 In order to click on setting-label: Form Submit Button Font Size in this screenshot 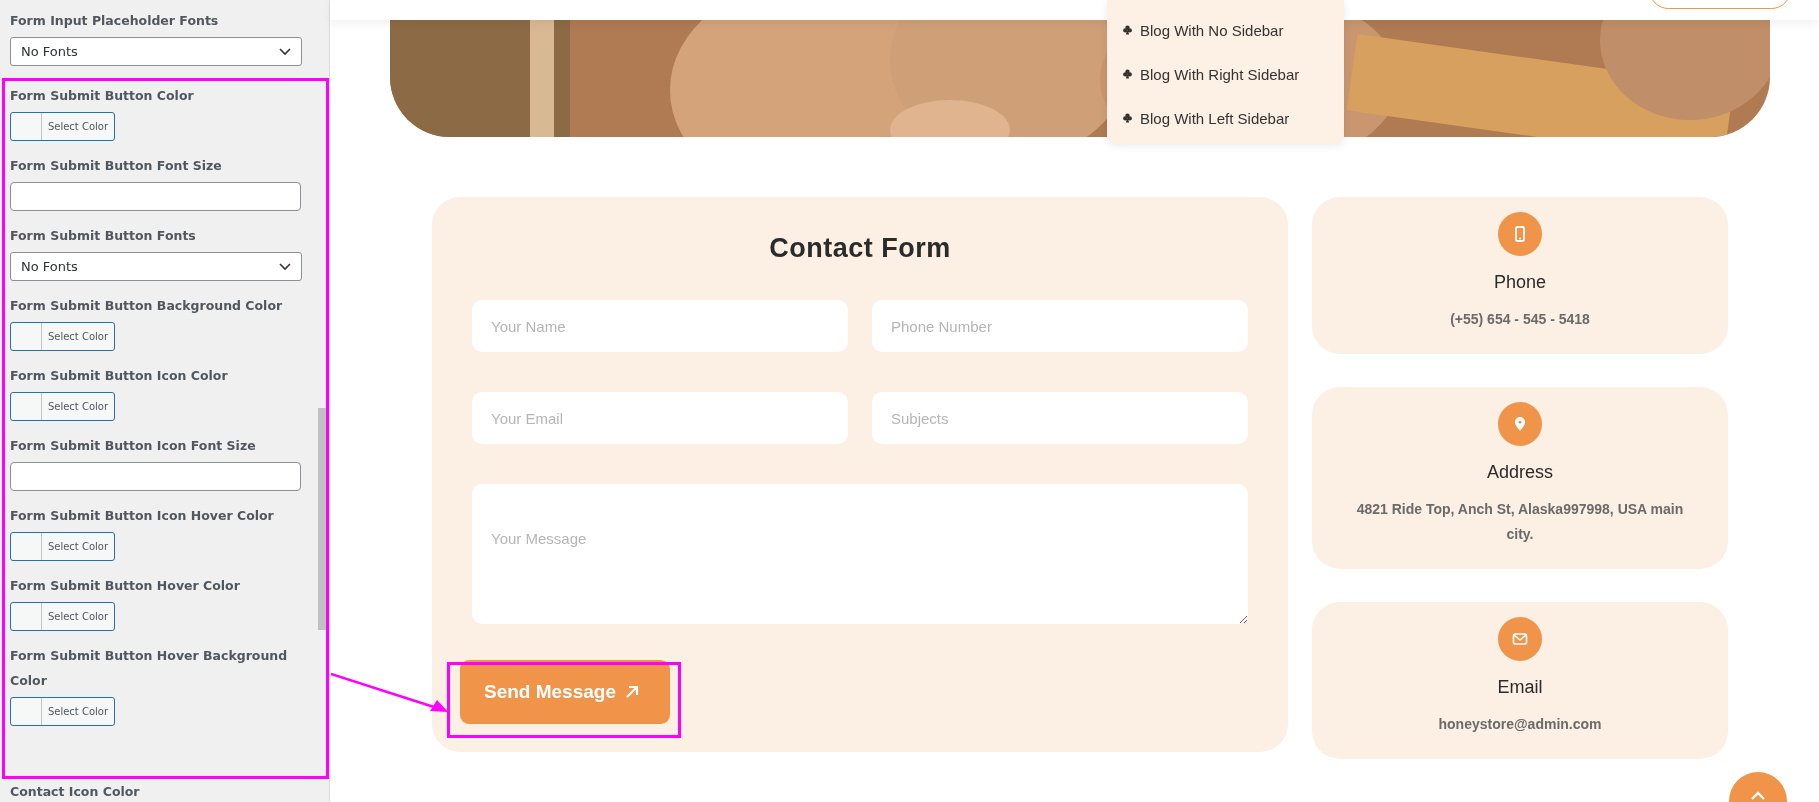, I will do `click(116, 166)`.